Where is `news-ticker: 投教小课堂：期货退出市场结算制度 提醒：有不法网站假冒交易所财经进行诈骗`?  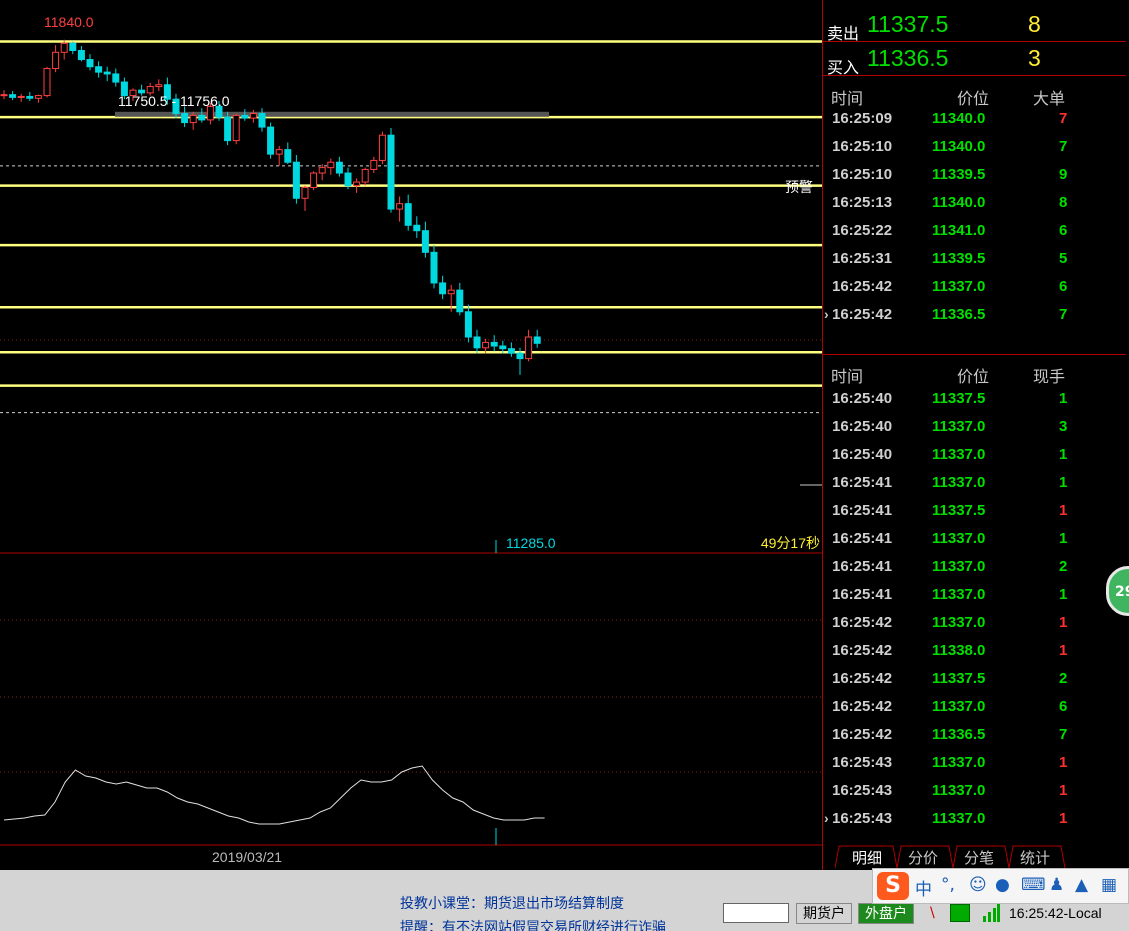 news-ticker: 投教小课堂：期货退出市场结算制度 提醒：有不法网站假冒交易所财经进行诈骗 is located at coordinates (560, 913).